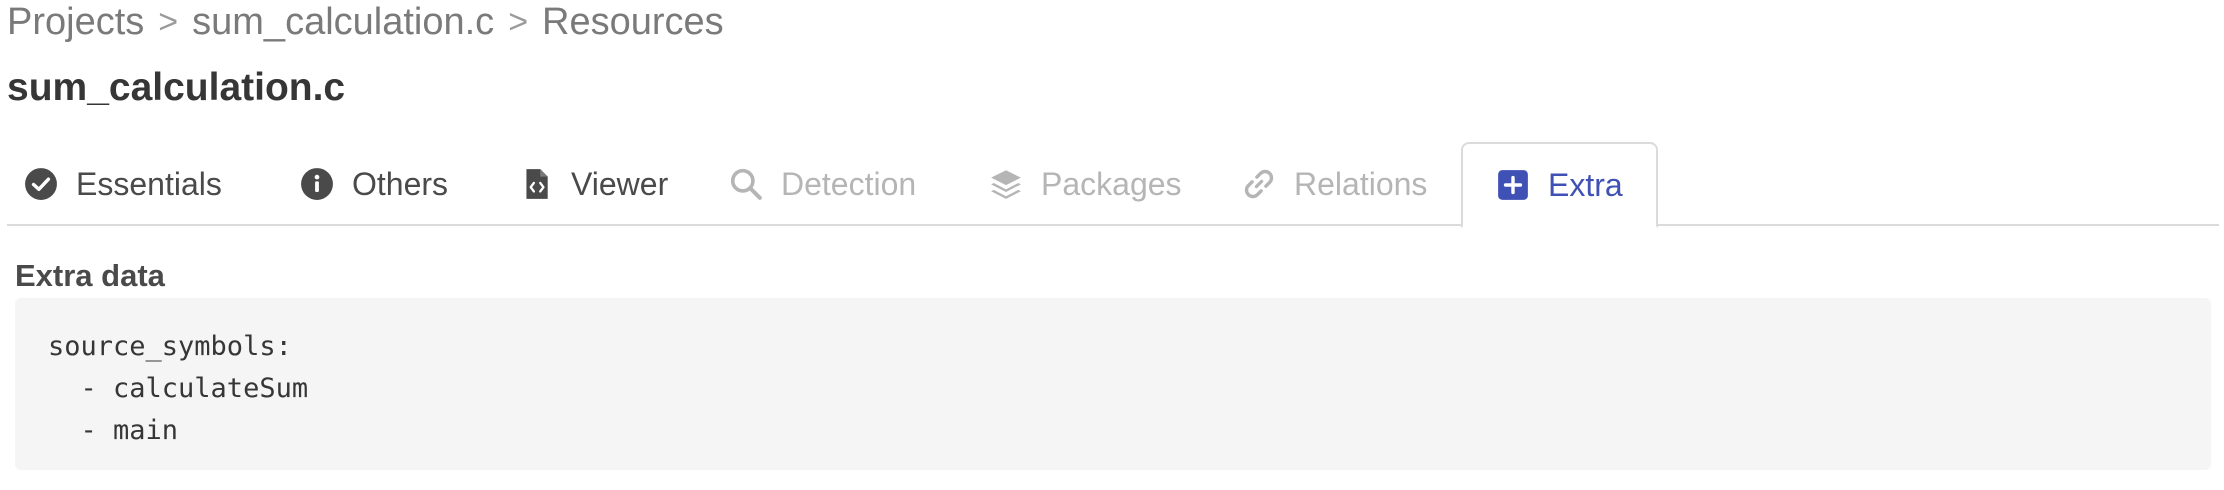 The width and height of the screenshot is (2224, 490). What do you see at coordinates (536, 184) in the screenshot?
I see `code-file-icon` at bounding box center [536, 184].